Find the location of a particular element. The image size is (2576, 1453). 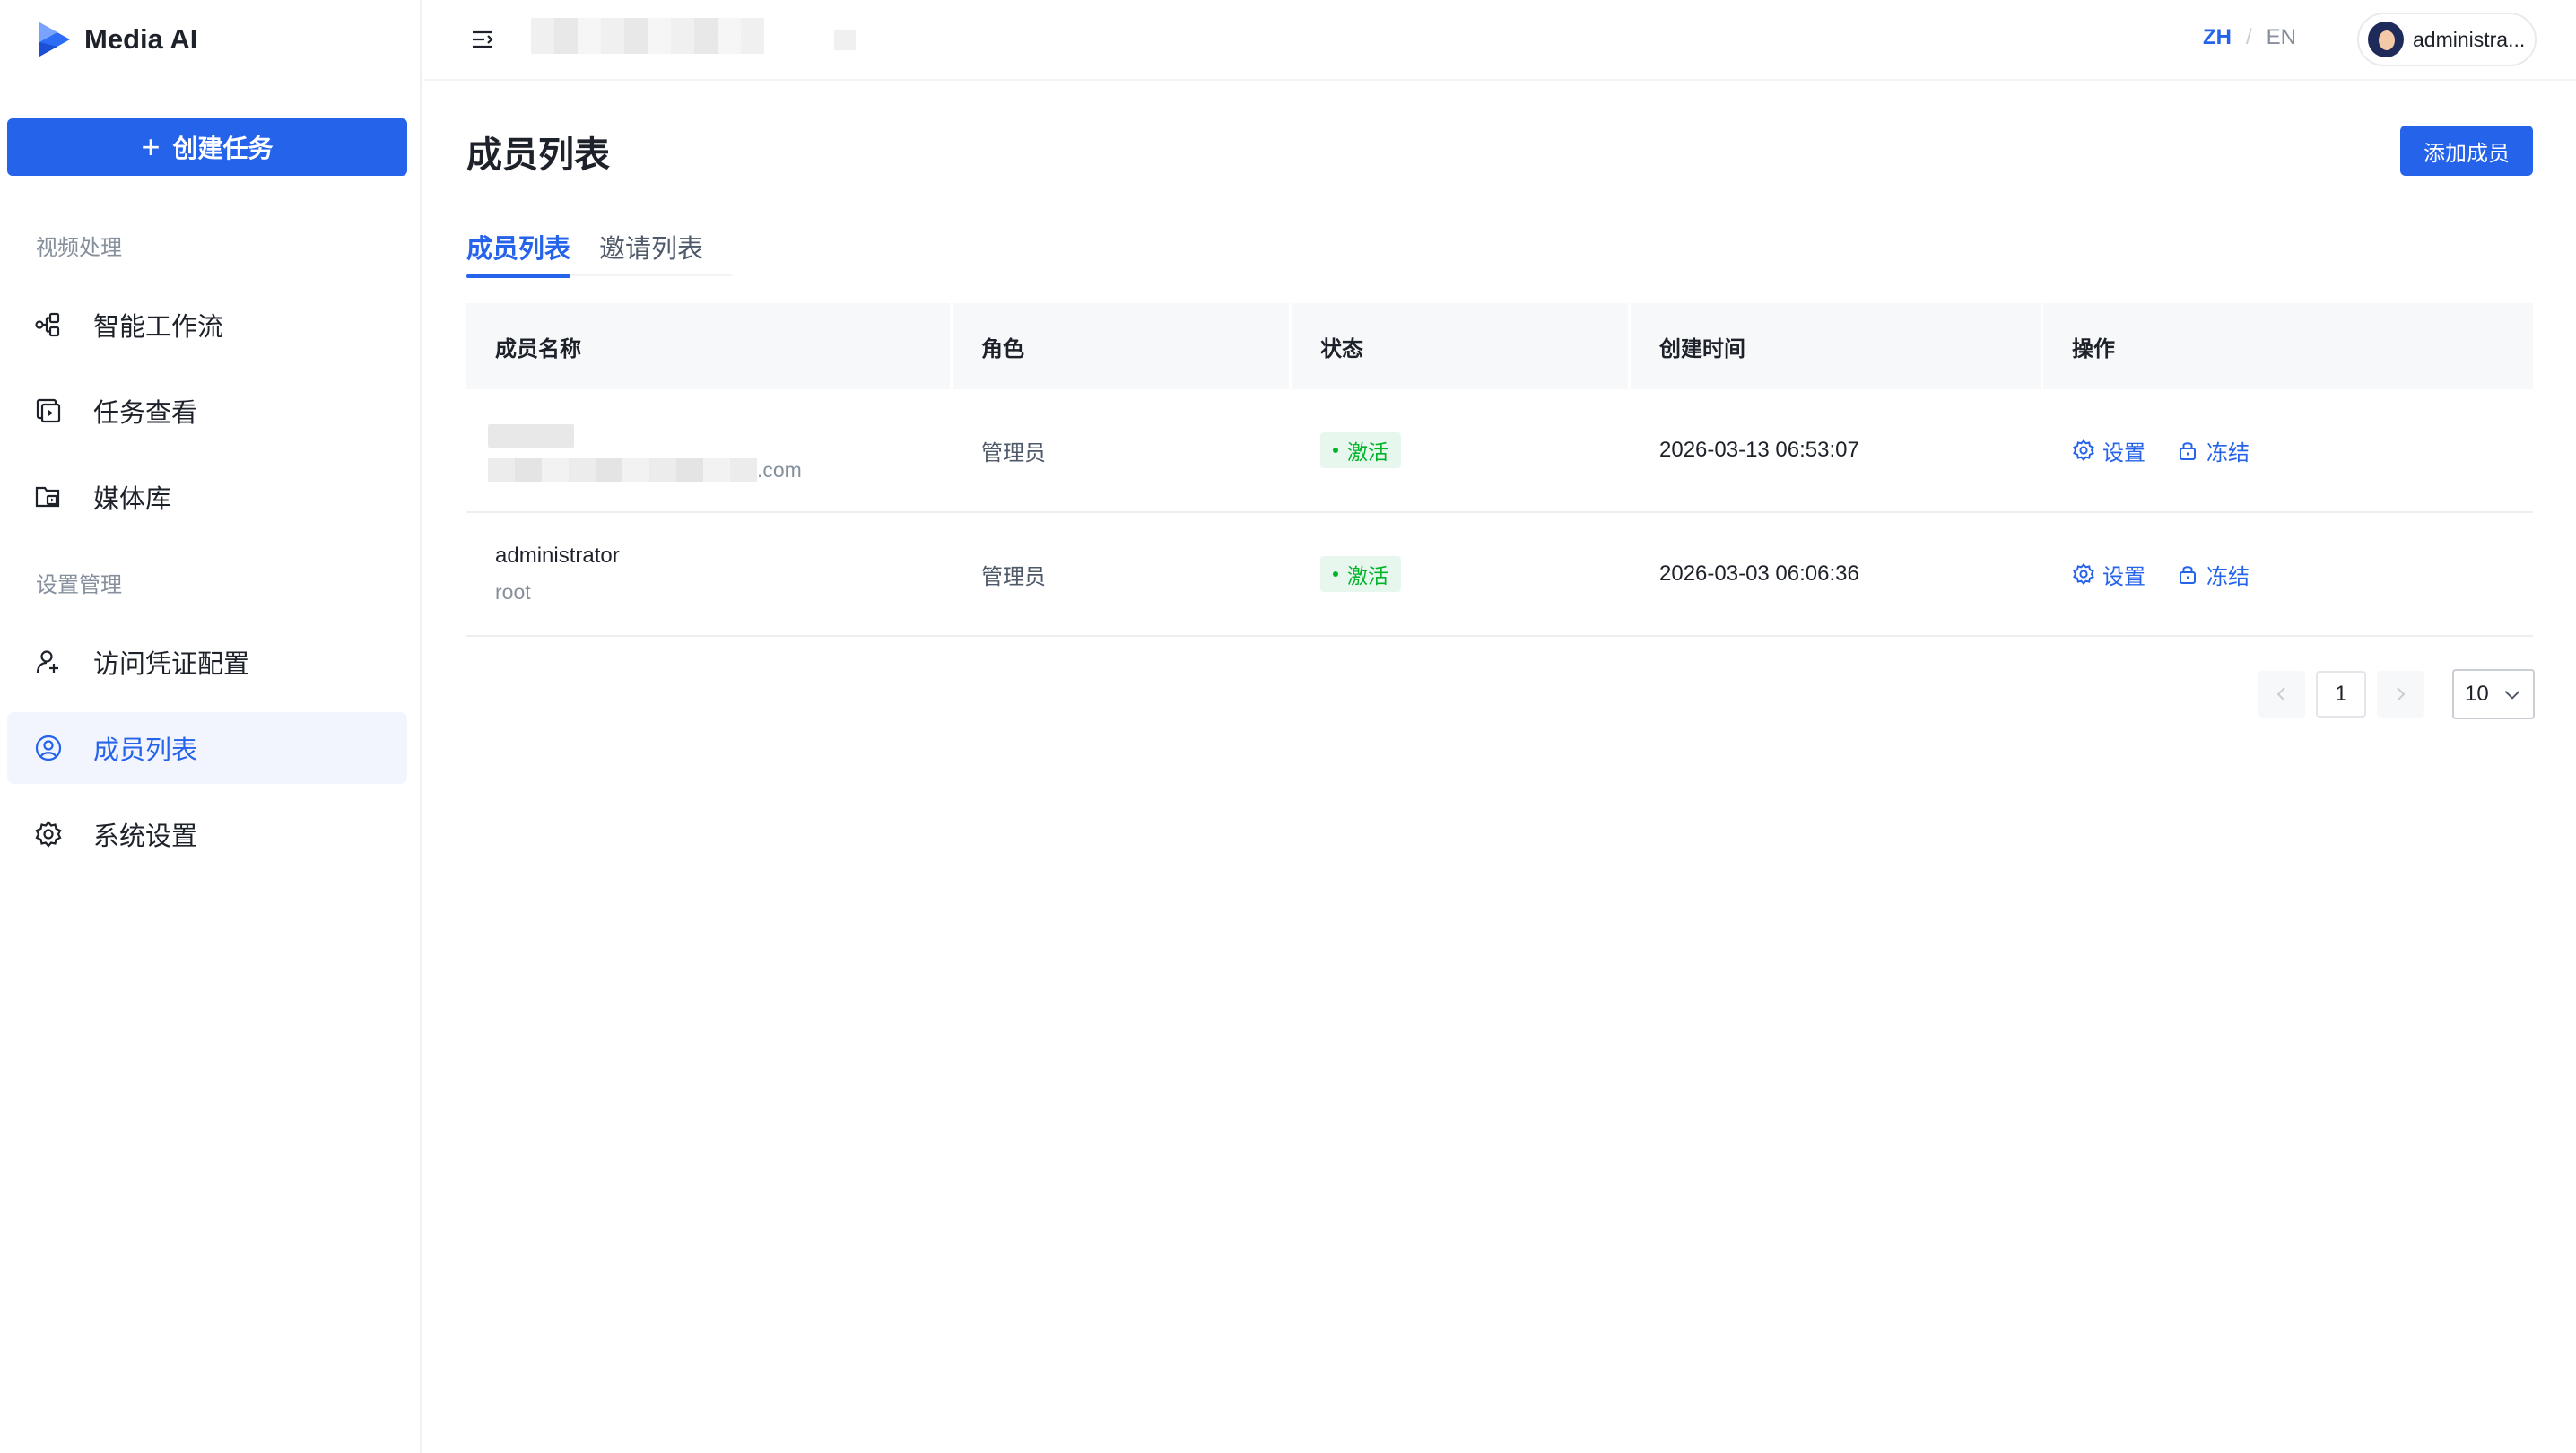

redacted-mark is located at coordinates (845, 40).